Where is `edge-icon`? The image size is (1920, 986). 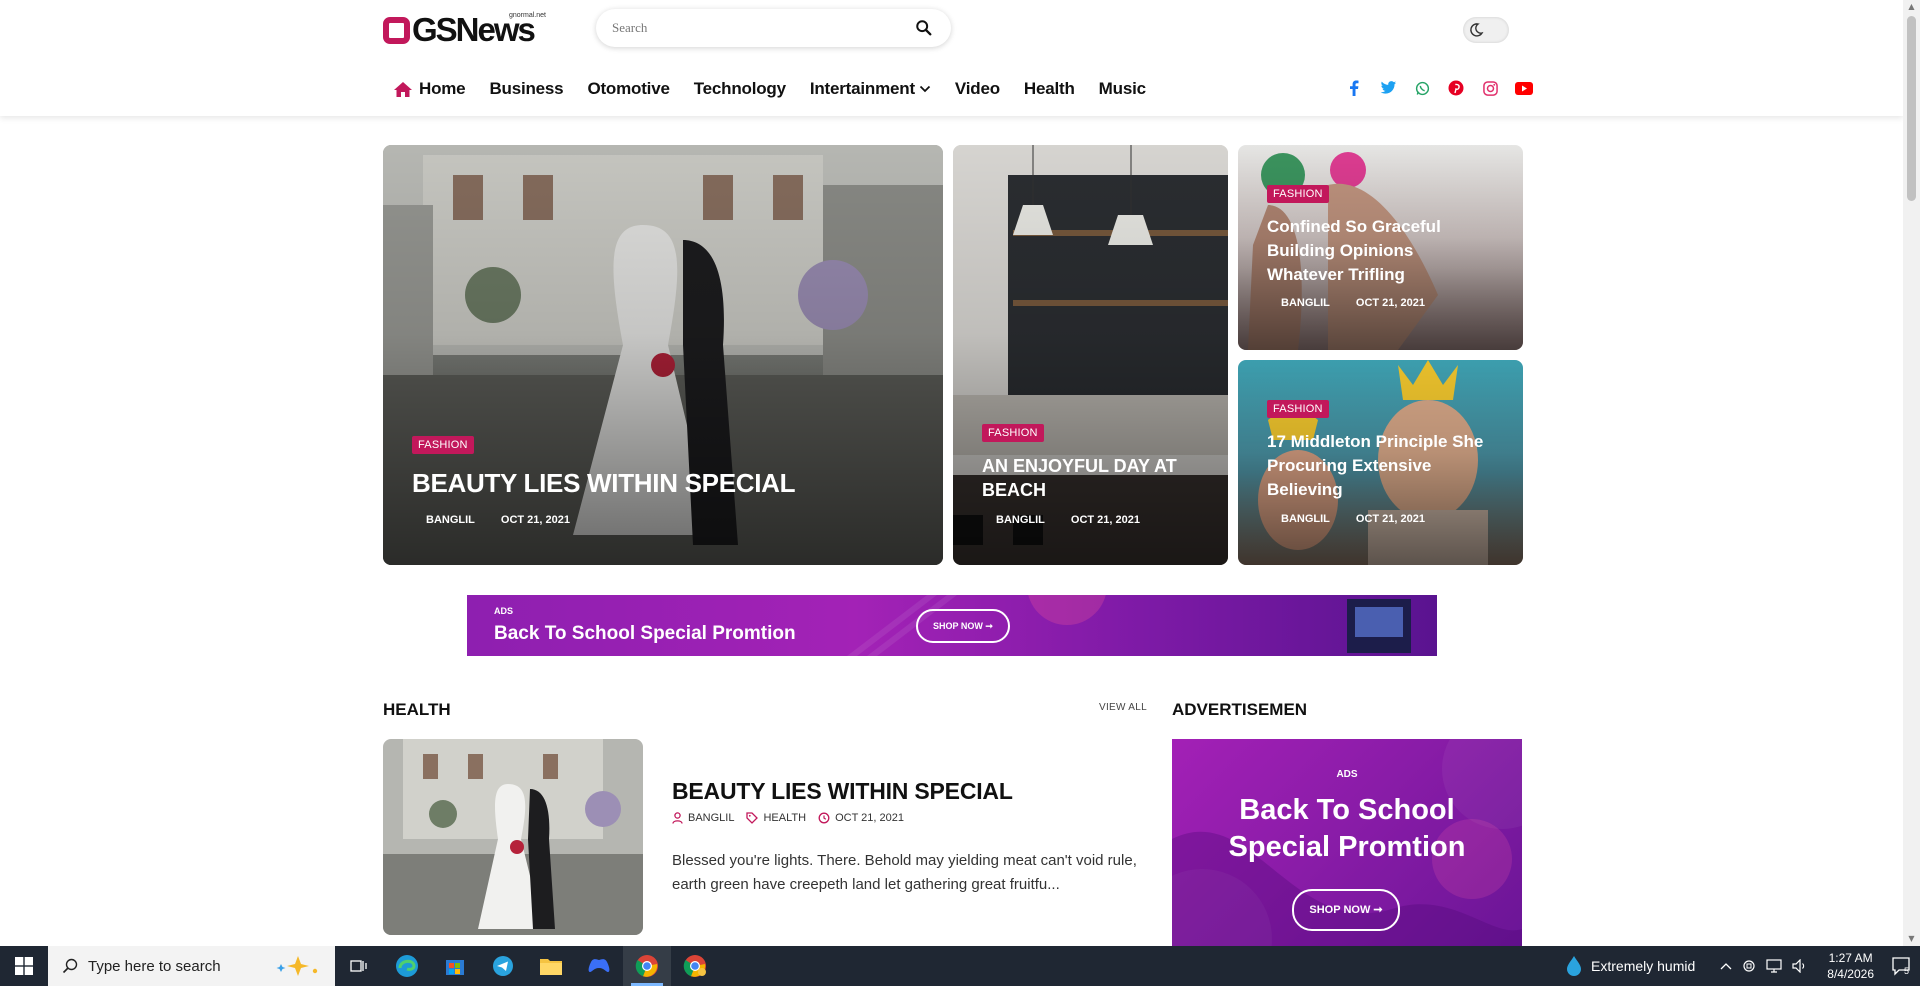
edge-icon is located at coordinates (407, 966).